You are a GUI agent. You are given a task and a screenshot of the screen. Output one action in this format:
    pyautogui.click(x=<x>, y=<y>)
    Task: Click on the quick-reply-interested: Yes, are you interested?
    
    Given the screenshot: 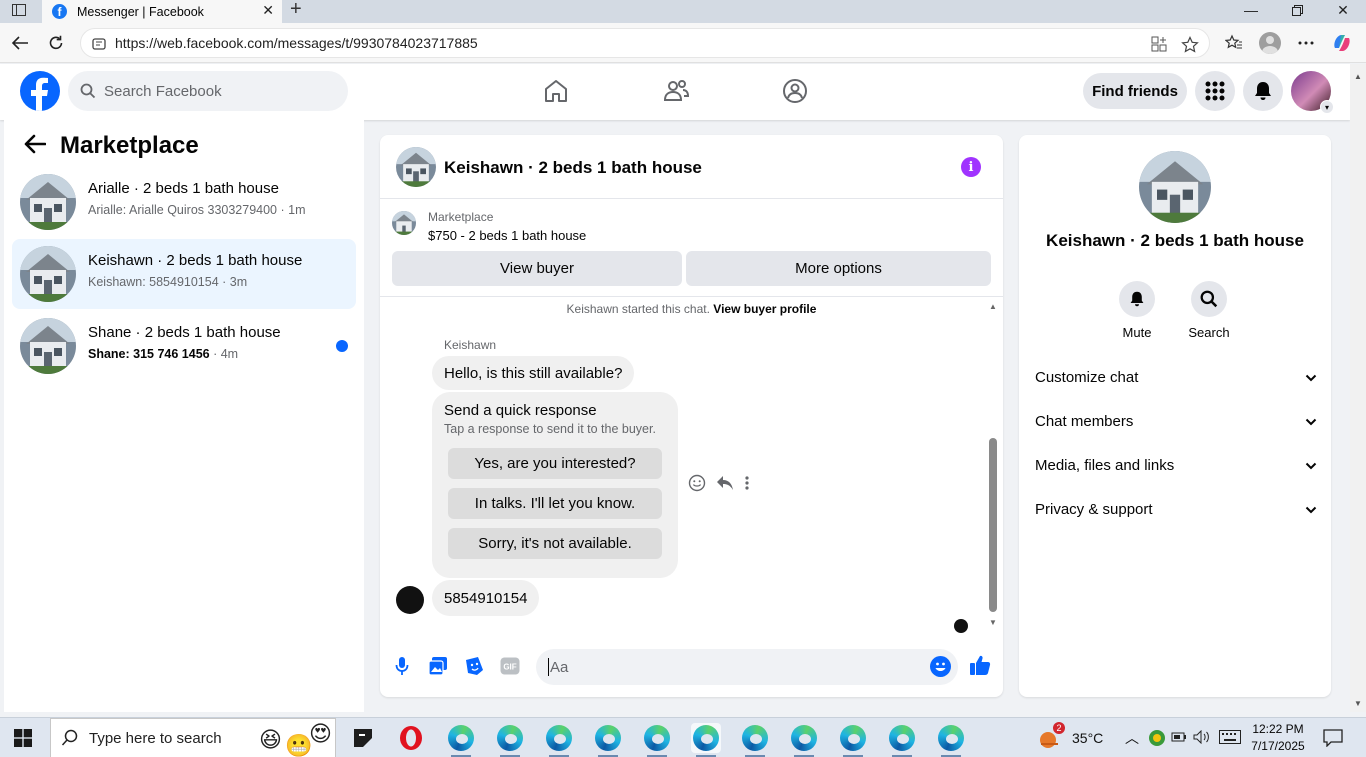 What is the action you would take?
    pyautogui.click(x=555, y=463)
    